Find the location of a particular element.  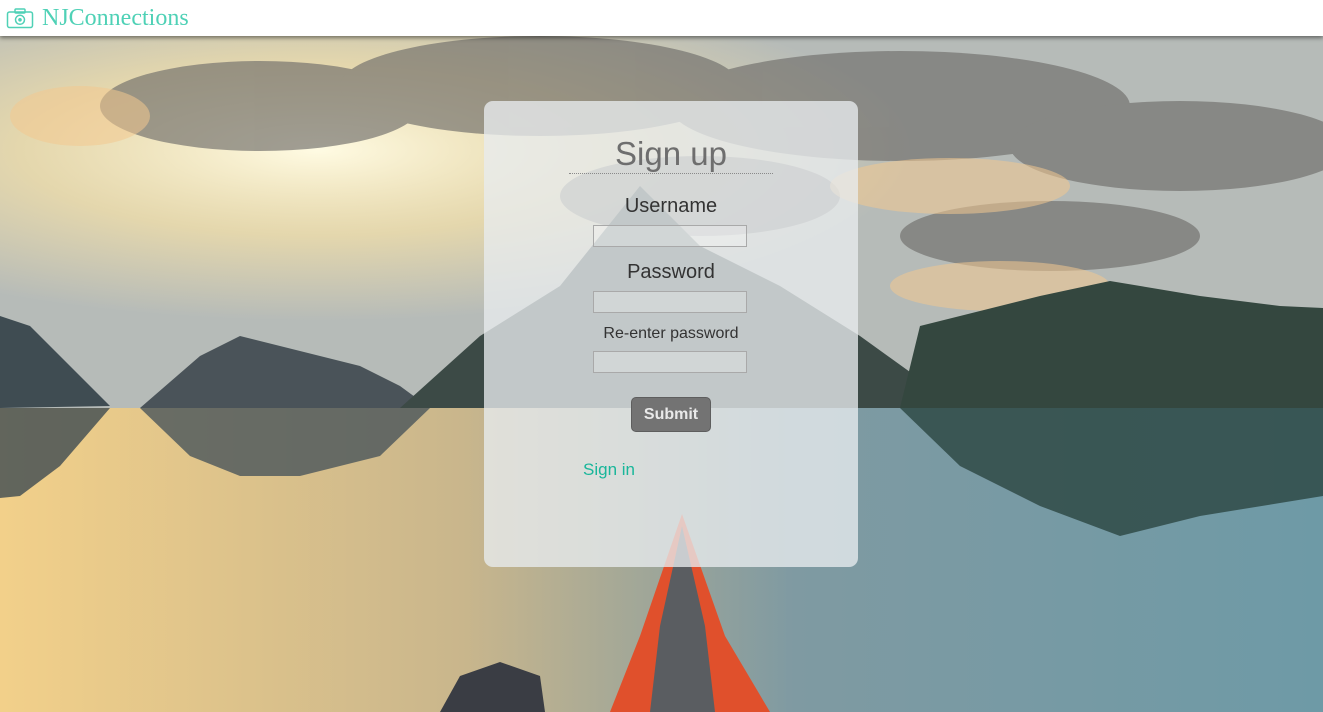

password-input is located at coordinates (670, 302).